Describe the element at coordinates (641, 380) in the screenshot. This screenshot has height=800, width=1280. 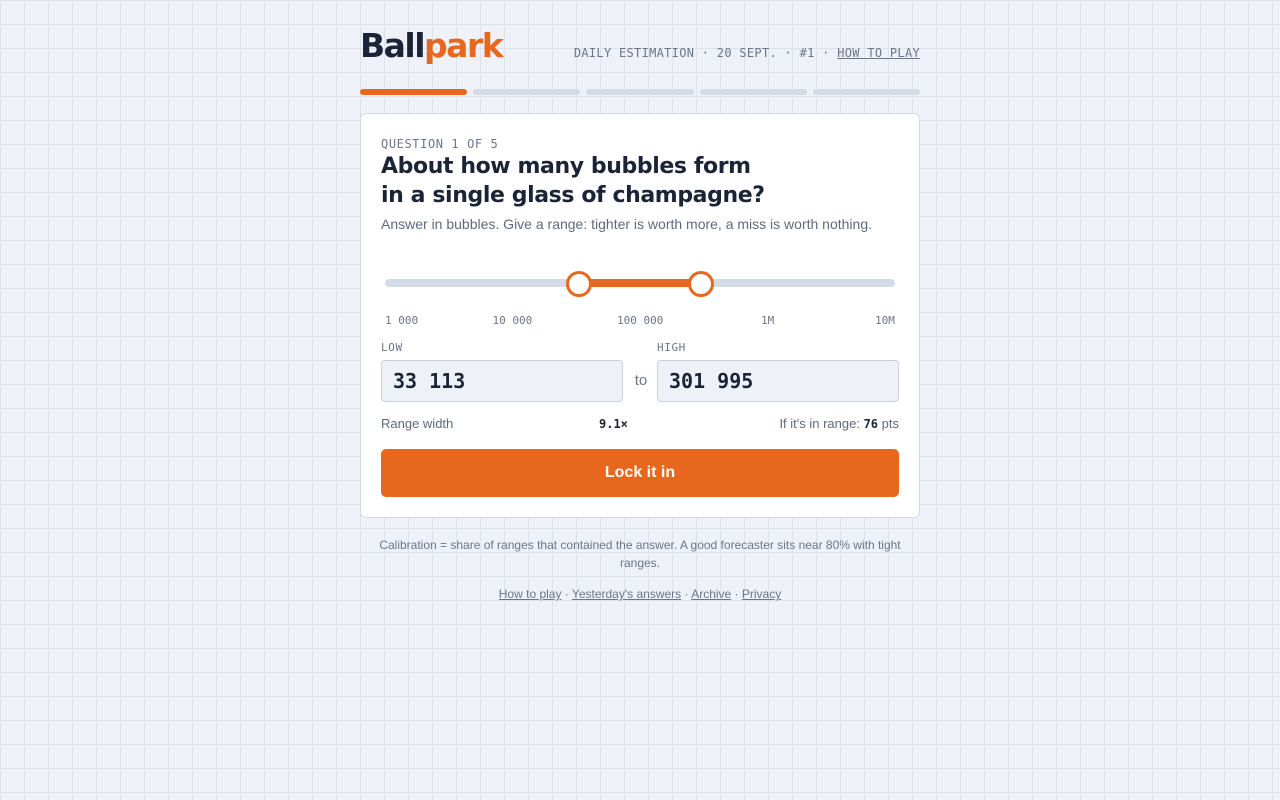
I see `range-separator: to` at that location.